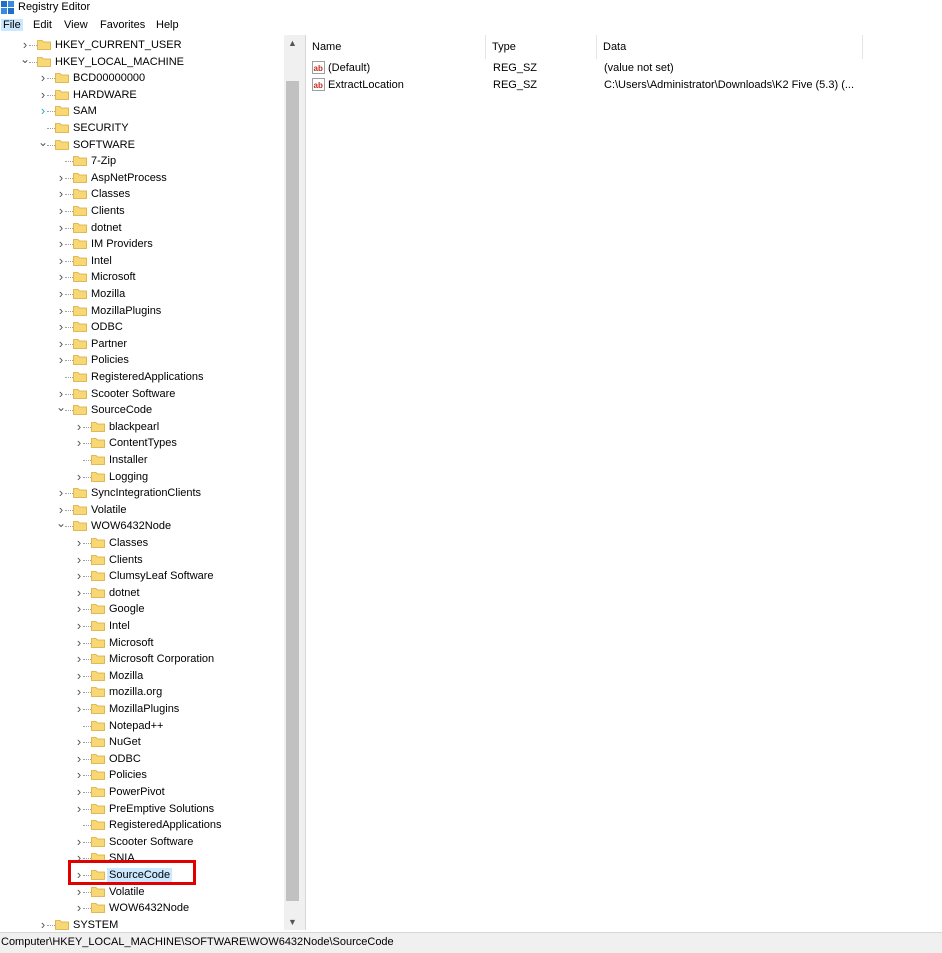  Describe the element at coordinates (142, 144) in the screenshot. I see `tree-node: ⌄ SOFTWARE` at that location.